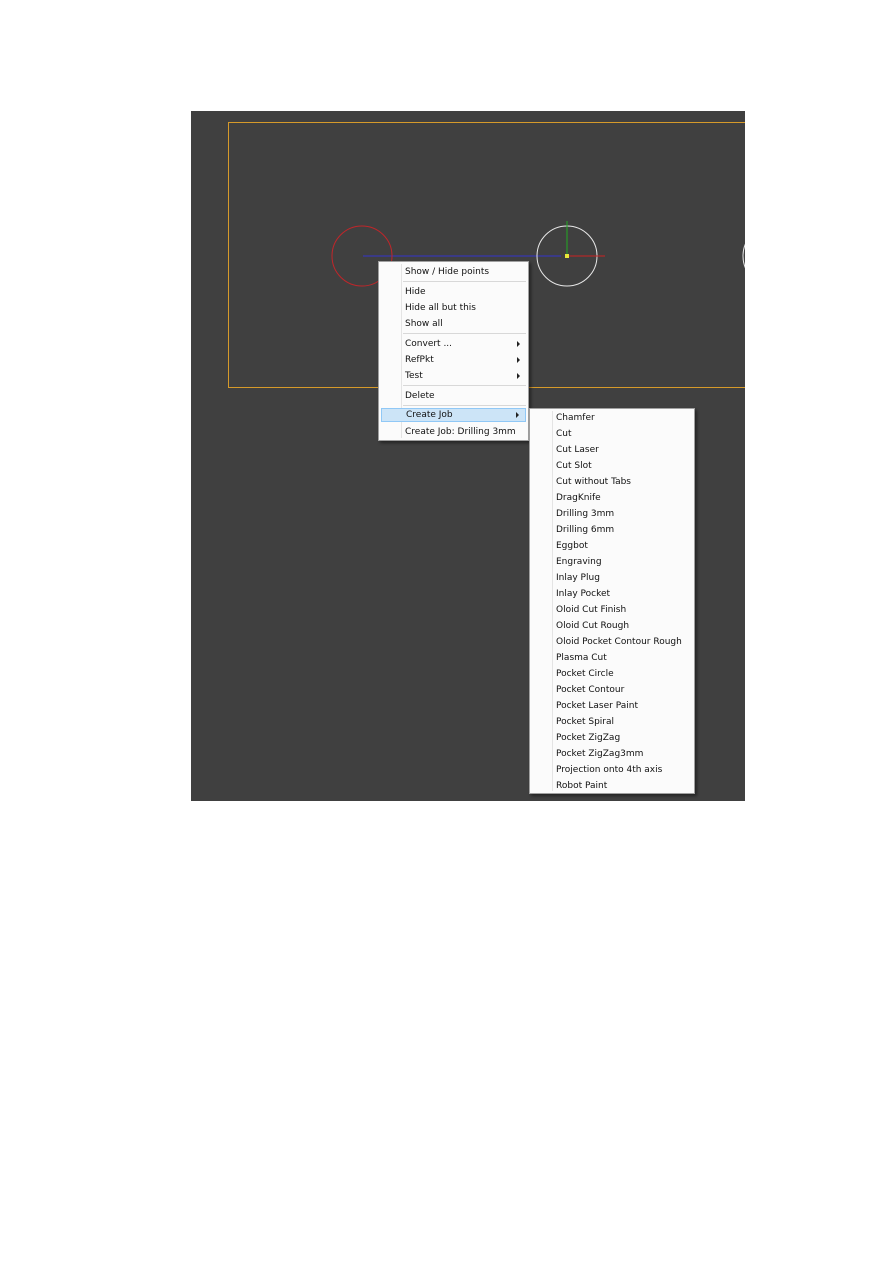  What do you see at coordinates (590, 690) in the screenshot?
I see `submenu-item-label: Pocket Contour` at bounding box center [590, 690].